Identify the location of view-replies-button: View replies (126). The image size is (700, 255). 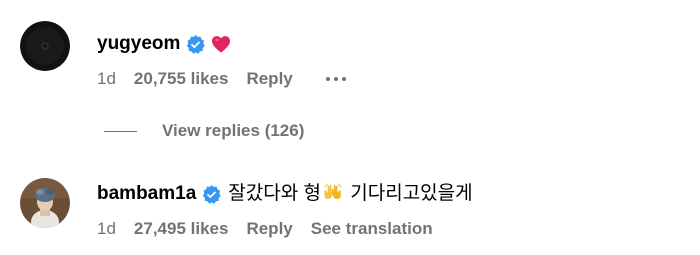
(204, 131).